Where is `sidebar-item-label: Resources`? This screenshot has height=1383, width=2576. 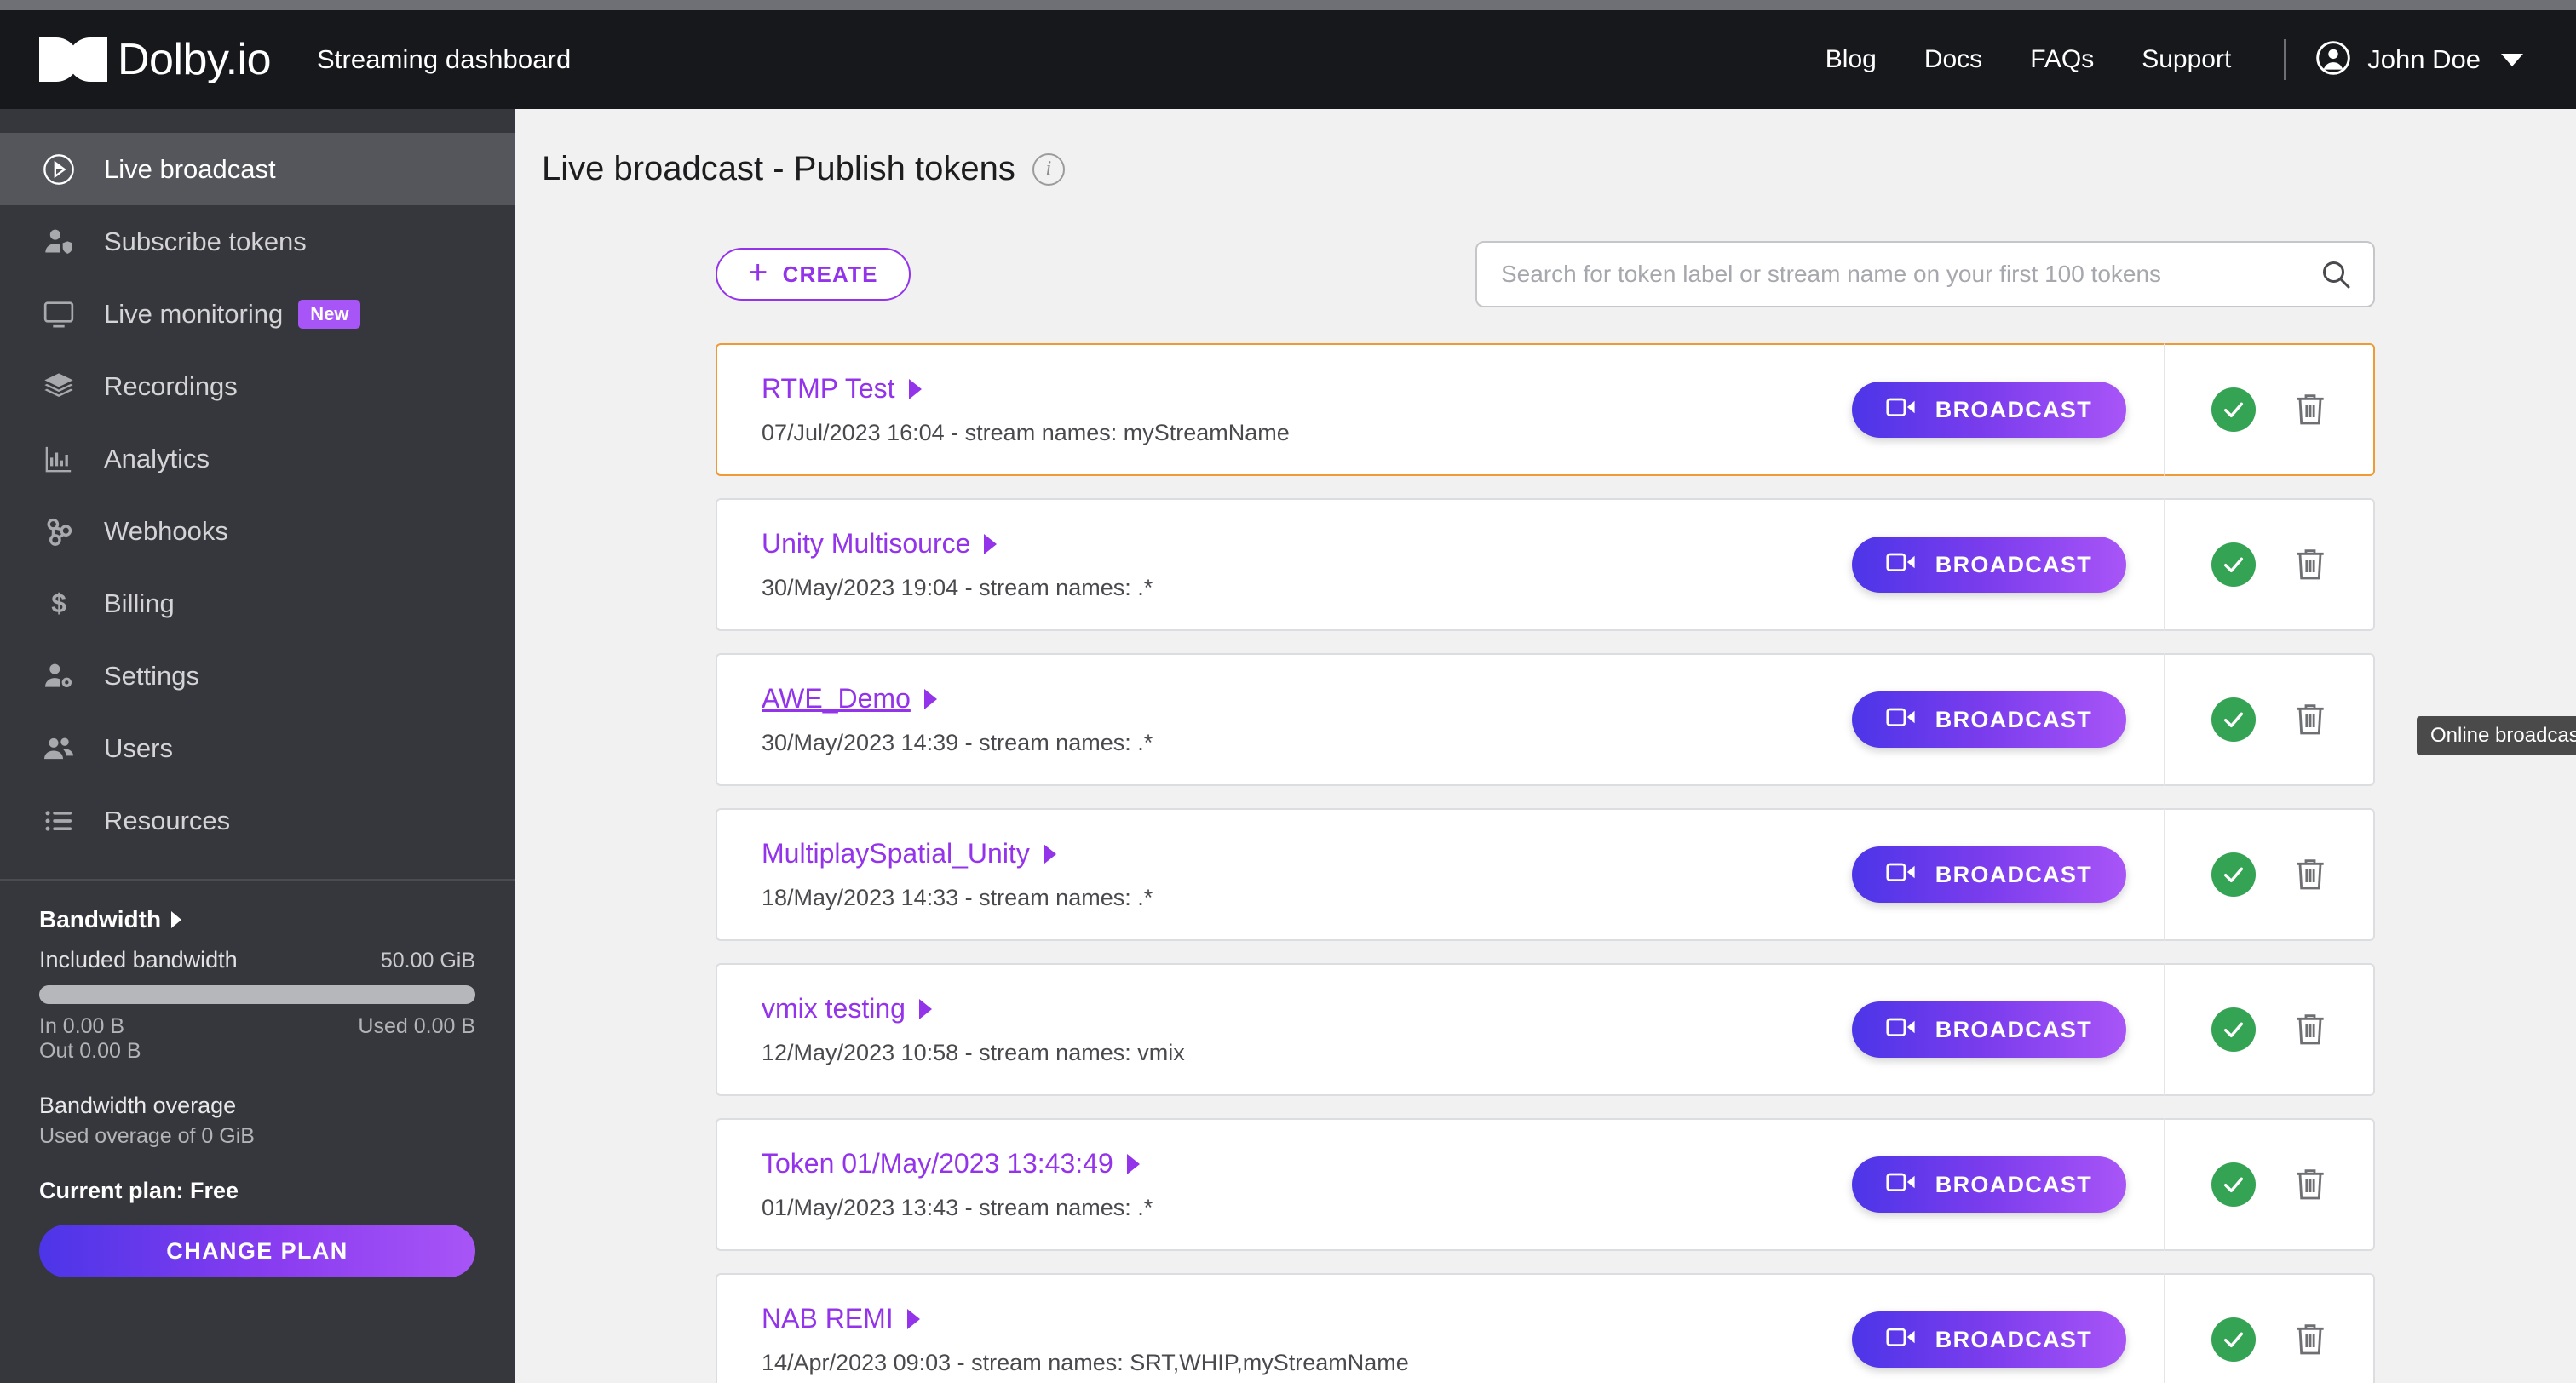 sidebar-item-label: Resources is located at coordinates (168, 820).